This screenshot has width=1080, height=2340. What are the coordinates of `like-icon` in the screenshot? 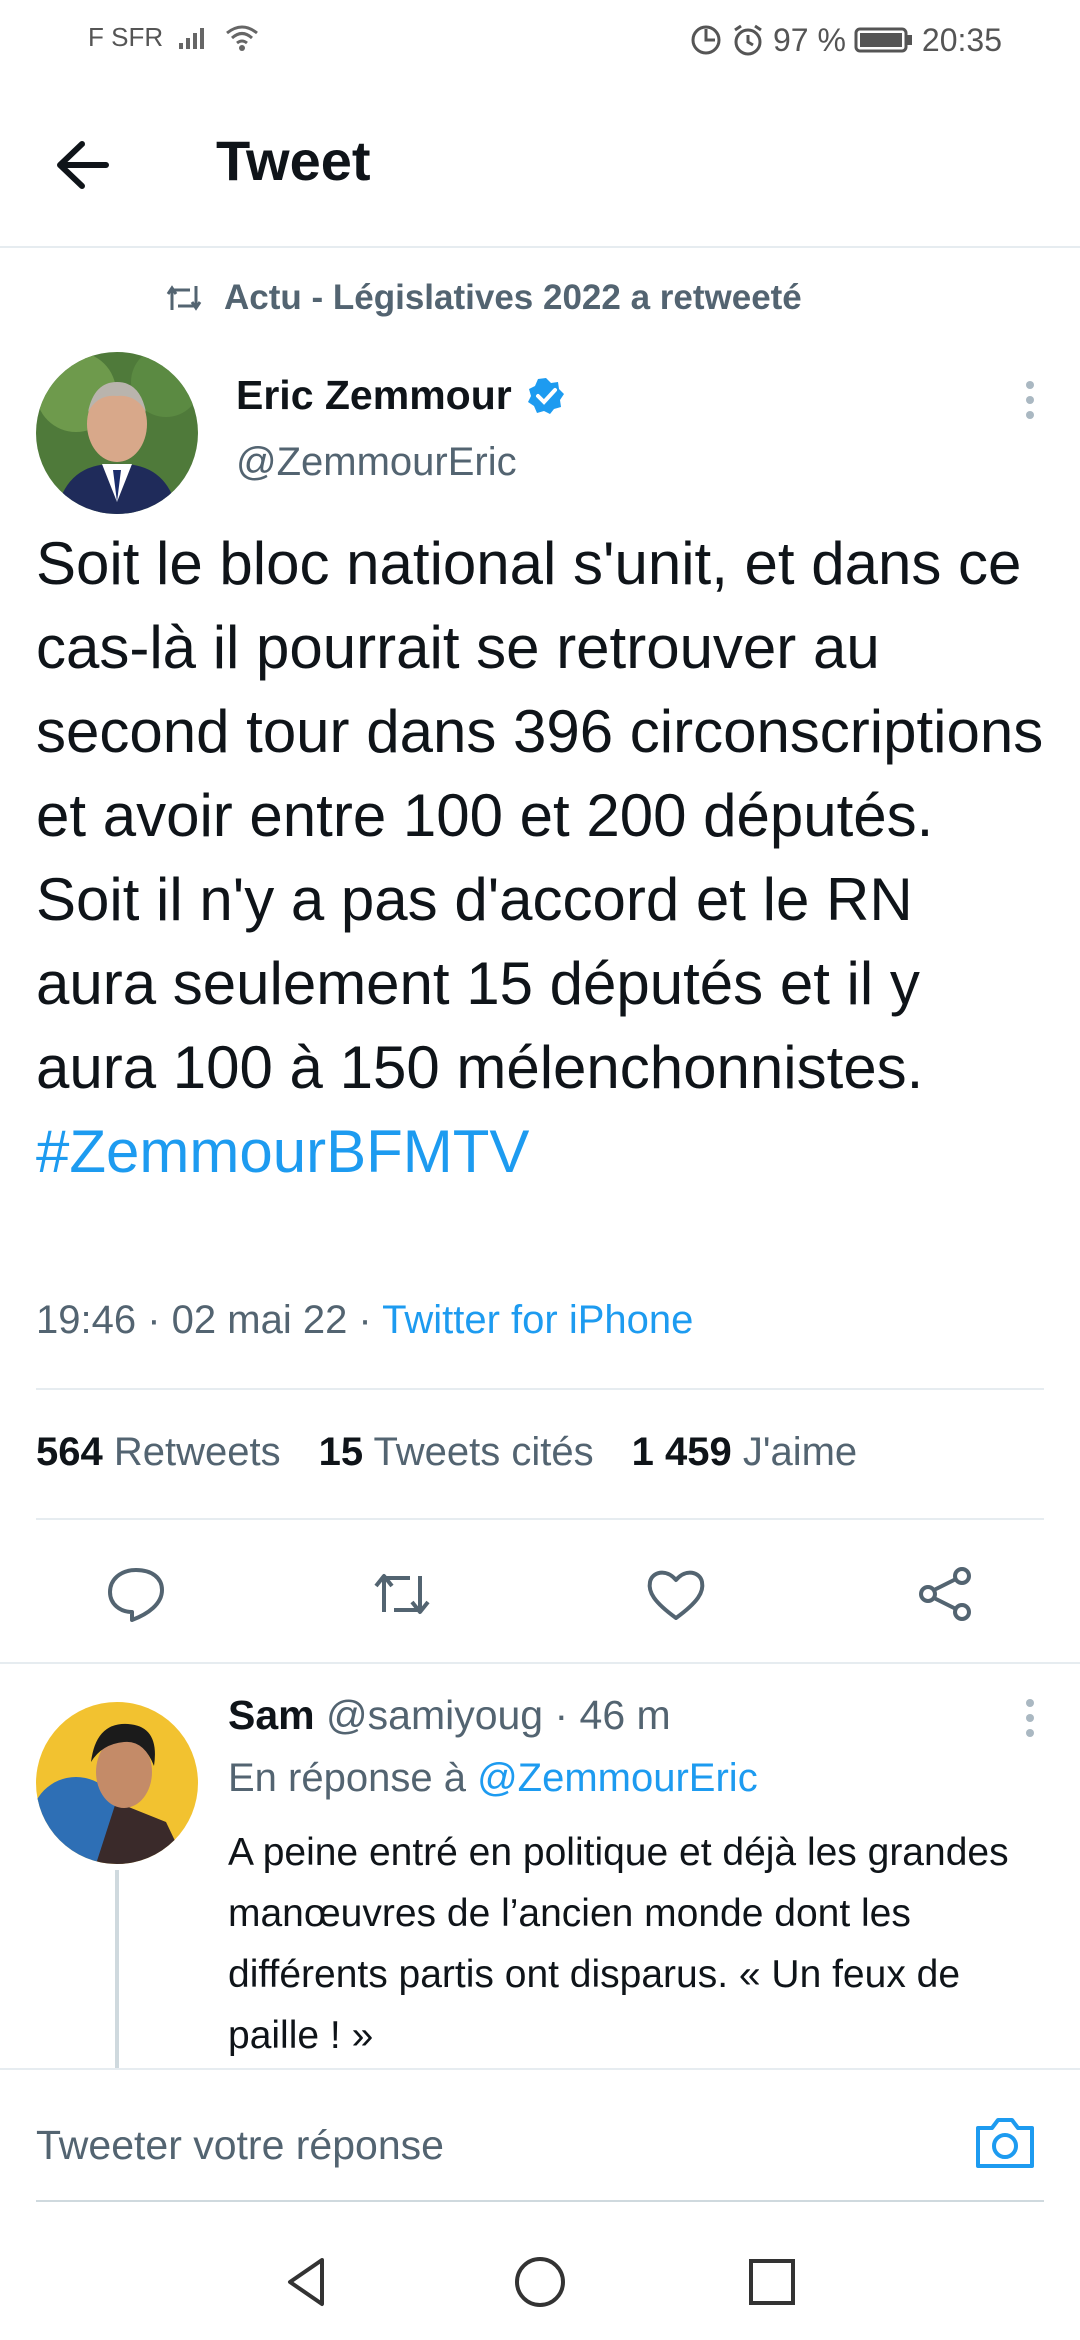 It's located at (676, 1594).